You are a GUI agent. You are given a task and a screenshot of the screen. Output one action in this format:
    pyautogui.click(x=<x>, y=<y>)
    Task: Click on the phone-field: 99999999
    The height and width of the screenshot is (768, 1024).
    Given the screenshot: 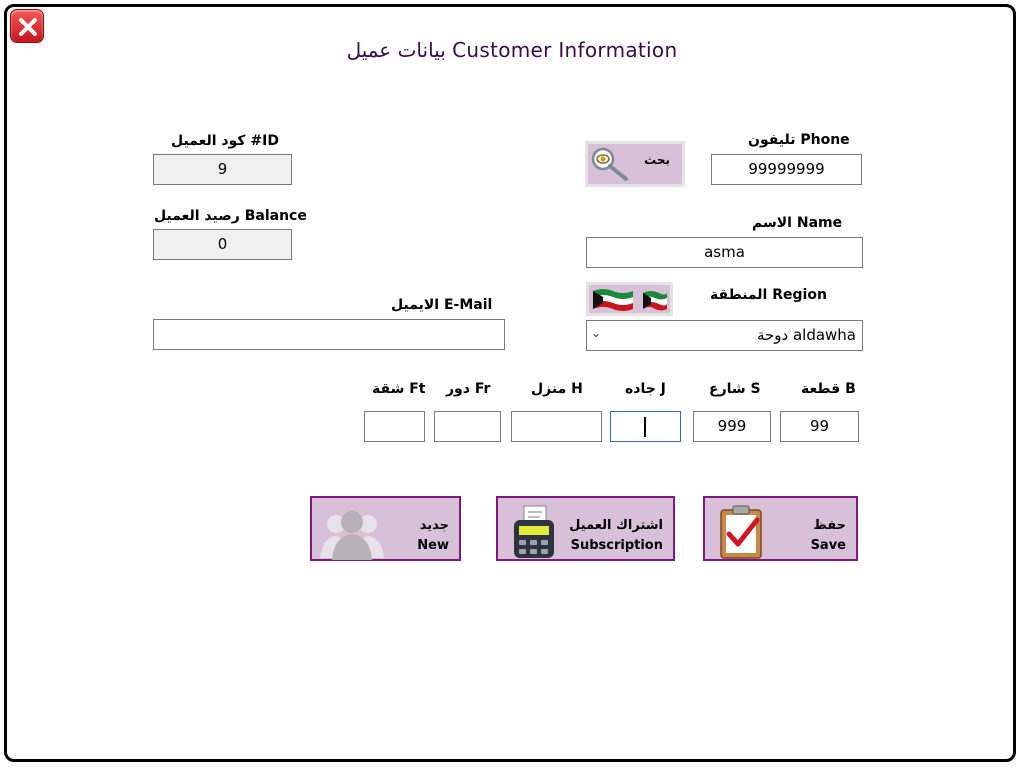 What is the action you would take?
    pyautogui.click(x=786, y=169)
    